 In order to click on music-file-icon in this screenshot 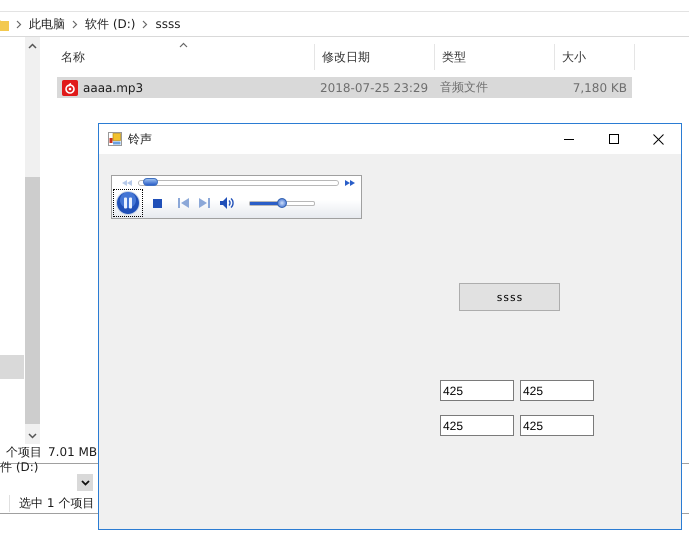, I will do `click(70, 88)`.